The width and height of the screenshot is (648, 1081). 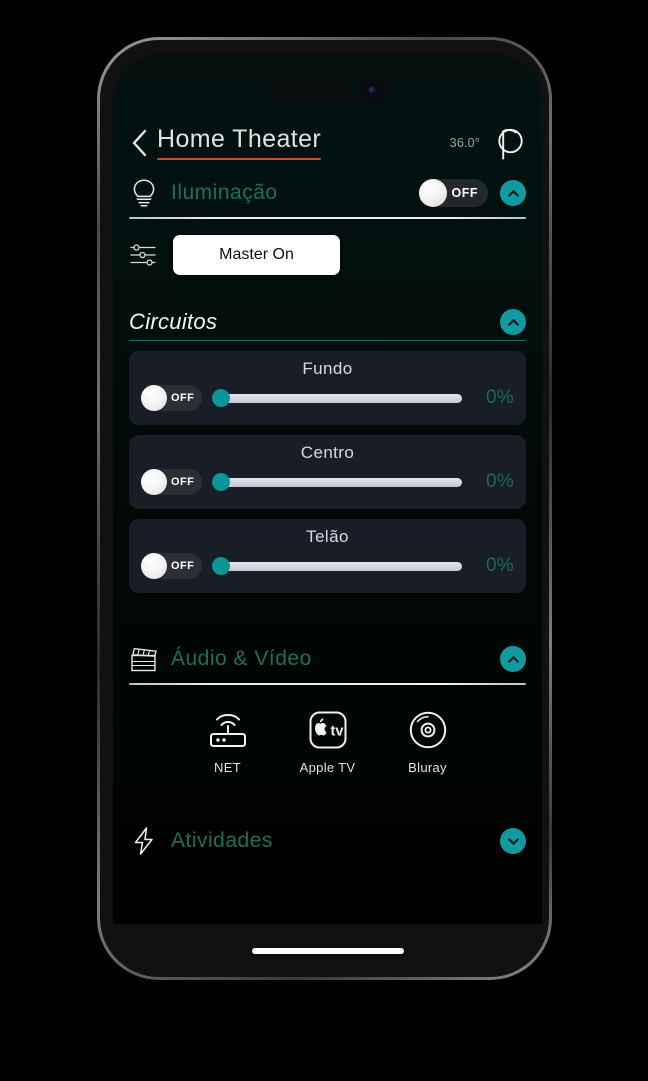 What do you see at coordinates (227, 767) in the screenshot?
I see `av-device-label: NET` at bounding box center [227, 767].